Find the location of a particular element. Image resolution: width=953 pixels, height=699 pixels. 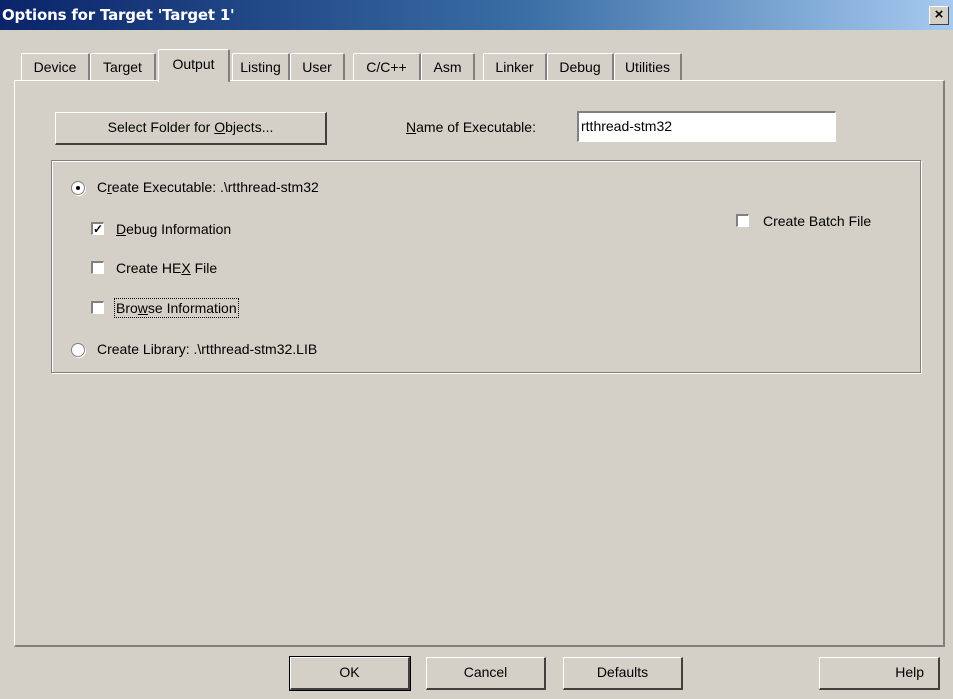

tab-user: User is located at coordinates (317, 66).